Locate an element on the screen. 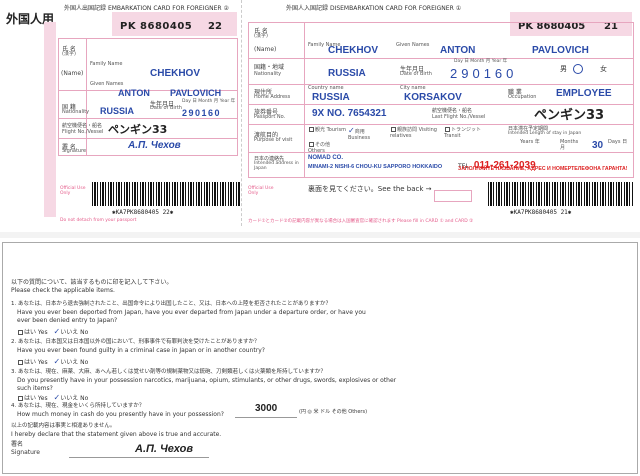 The width and height of the screenshot is (640, 476). dob-cols: Day 日 Month 月 Year 年 is located at coordinates (209, 101).